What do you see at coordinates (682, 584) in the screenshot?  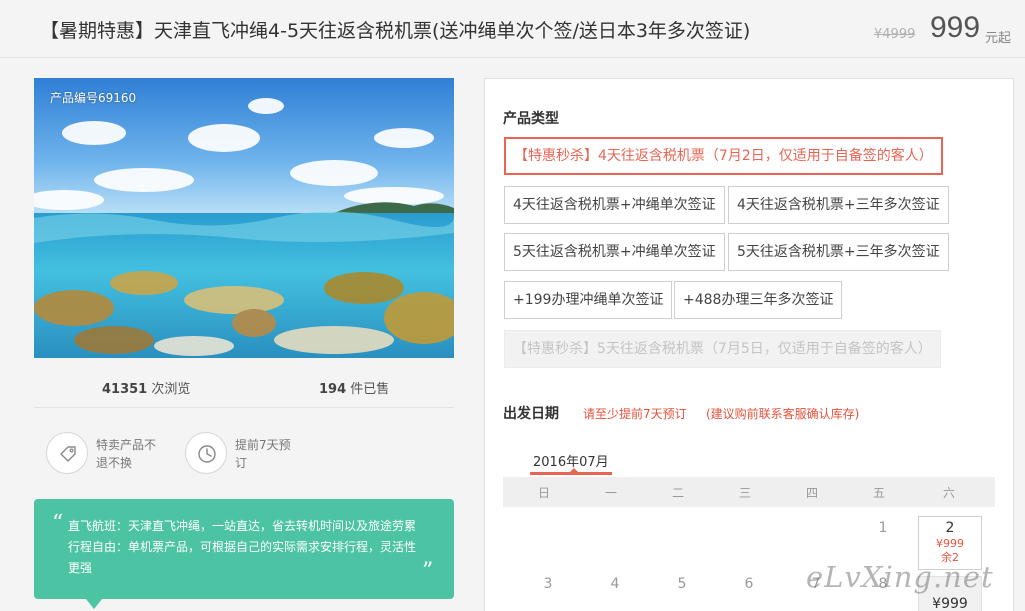 I see `calendar-day: 5` at bounding box center [682, 584].